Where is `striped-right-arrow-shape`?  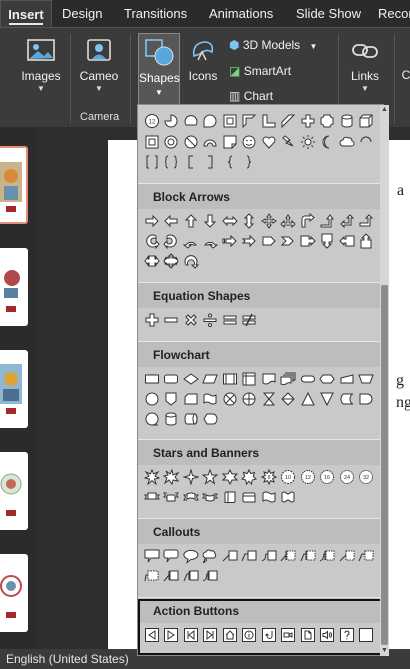
striped-right-arrow-shape is located at coordinates (230, 241).